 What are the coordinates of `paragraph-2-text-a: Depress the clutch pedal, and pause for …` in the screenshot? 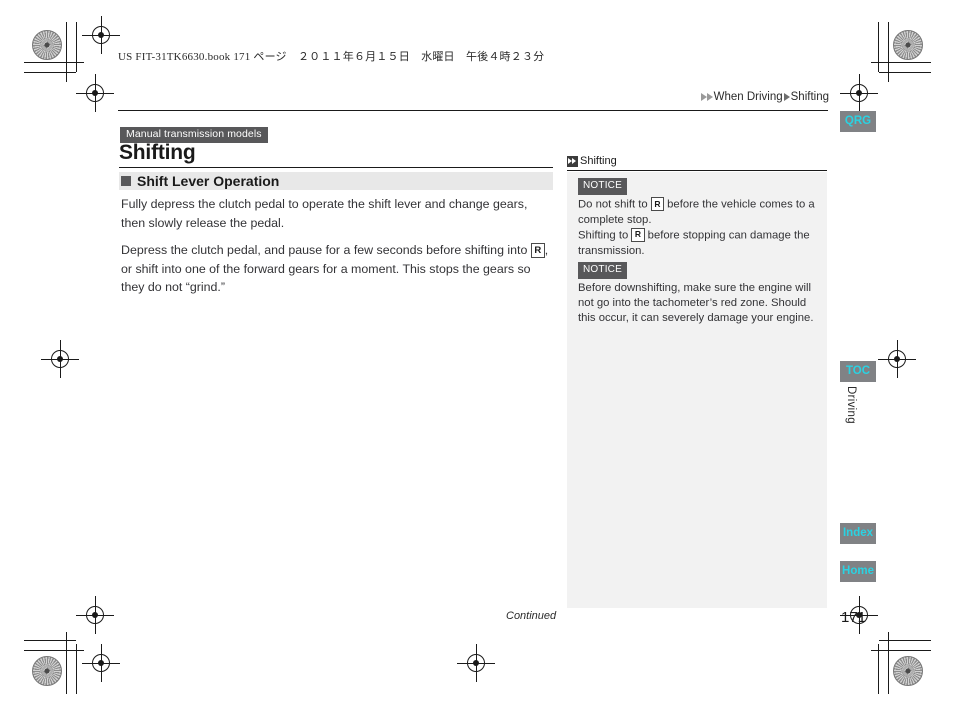 It's located at (324, 250).